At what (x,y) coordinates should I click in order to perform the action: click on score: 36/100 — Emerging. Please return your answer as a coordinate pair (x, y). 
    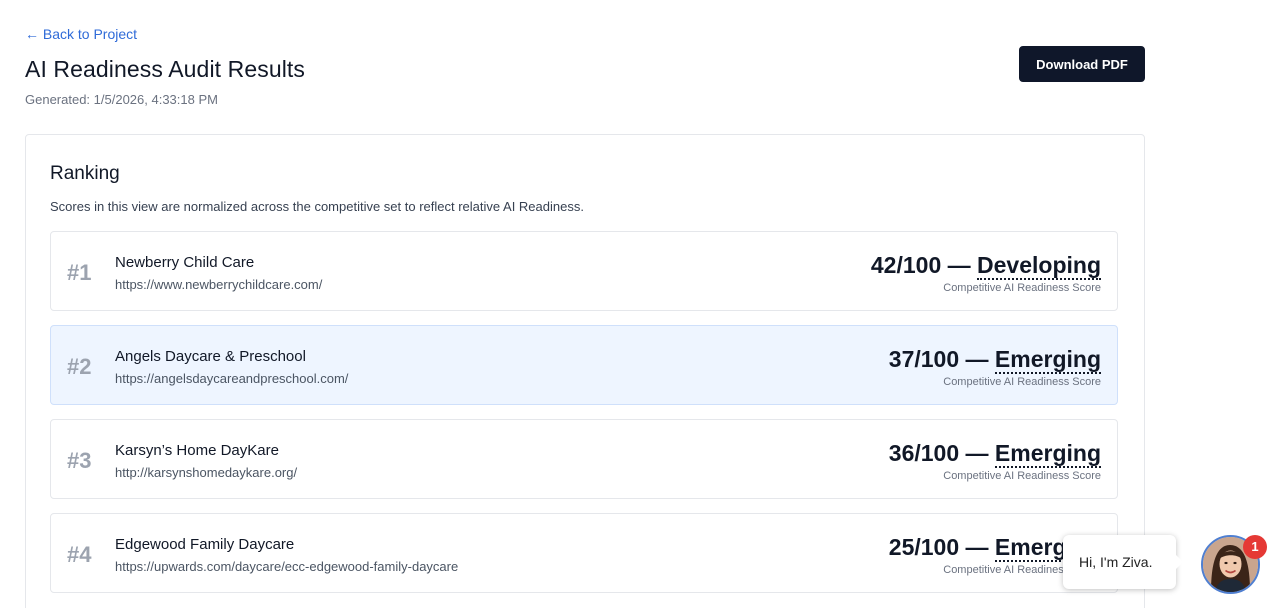
    Looking at the image, I should click on (994, 454).